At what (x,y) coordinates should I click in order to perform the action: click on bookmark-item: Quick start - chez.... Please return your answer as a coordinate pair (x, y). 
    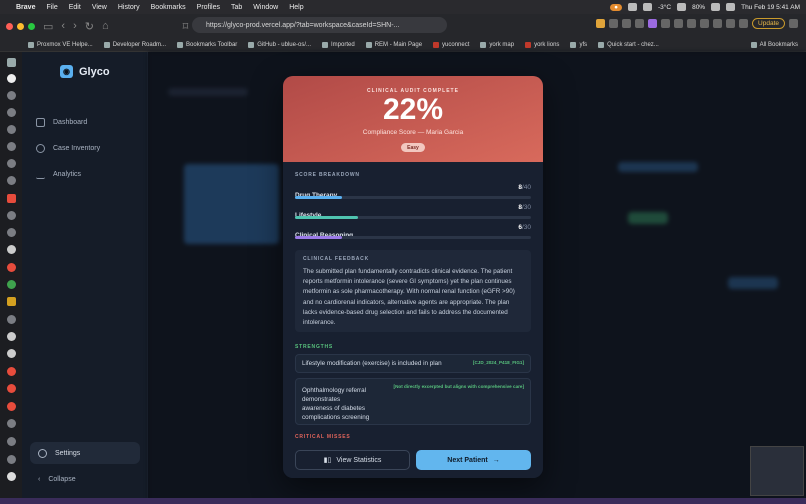
    Looking at the image, I should click on (628, 44).